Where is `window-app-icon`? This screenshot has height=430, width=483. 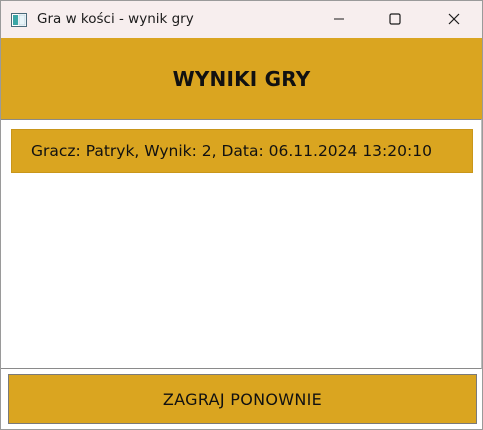
window-app-icon is located at coordinates (19, 19).